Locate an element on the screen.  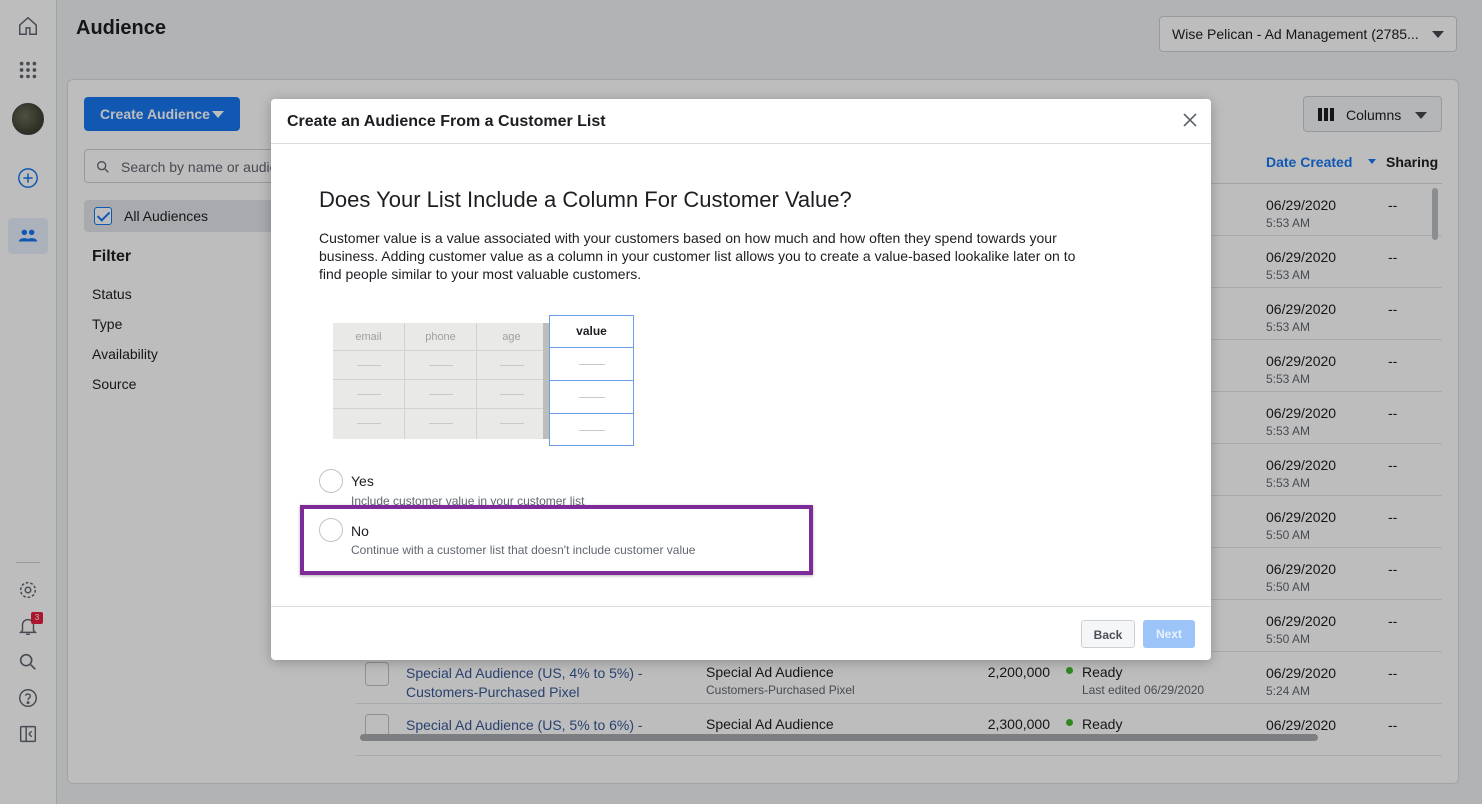
dialog-title: Create an Audience From a Customer List is located at coordinates (446, 121).